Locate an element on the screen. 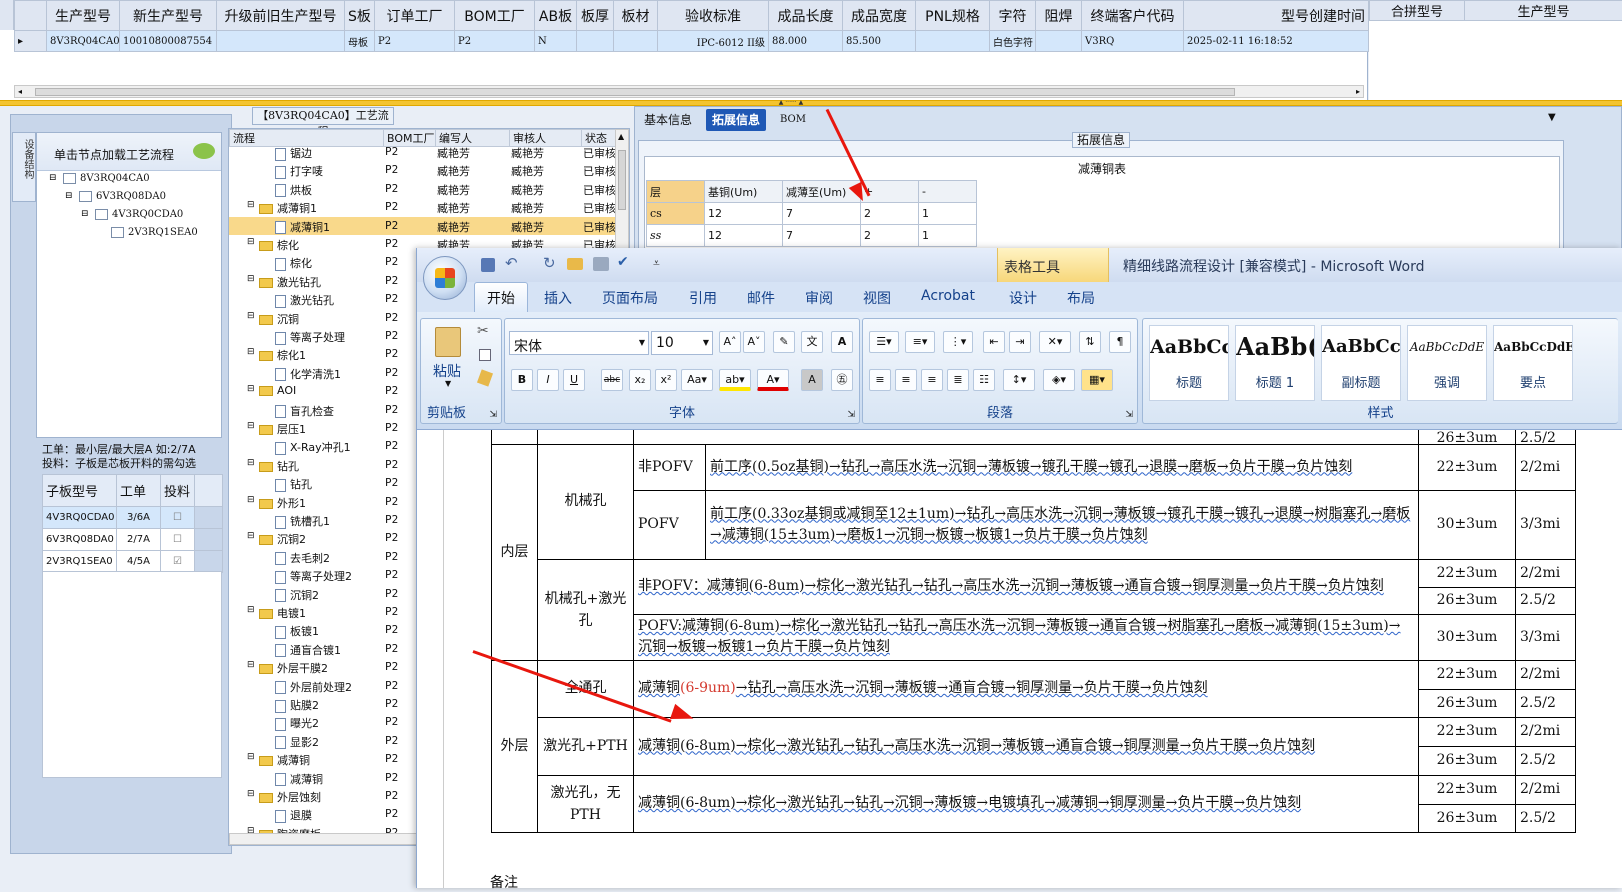  tab-page-layout: 页面布局 is located at coordinates (630, 298).